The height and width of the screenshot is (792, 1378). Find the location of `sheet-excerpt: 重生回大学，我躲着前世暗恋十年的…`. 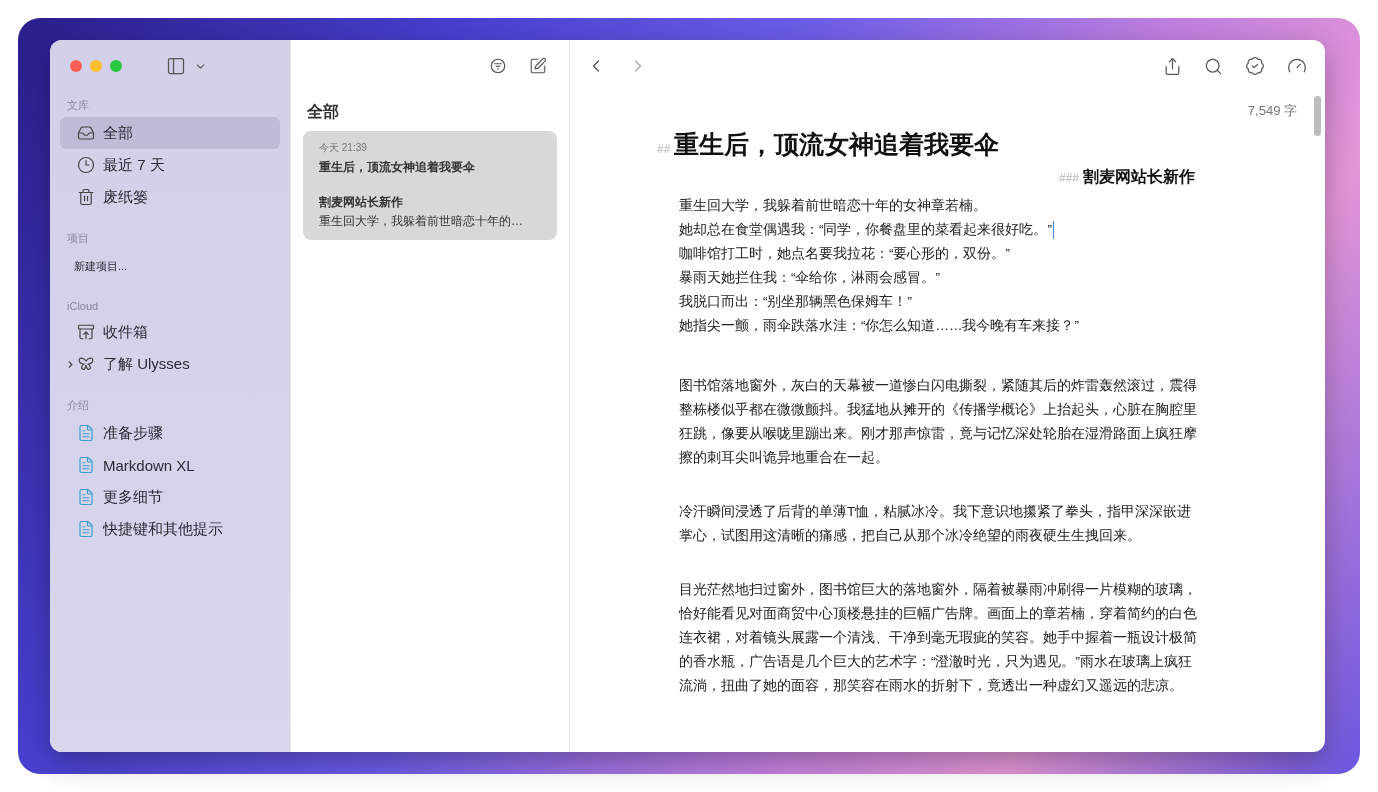

sheet-excerpt: 重生回大学，我躲着前世暗恋十年的… is located at coordinates (421, 221).